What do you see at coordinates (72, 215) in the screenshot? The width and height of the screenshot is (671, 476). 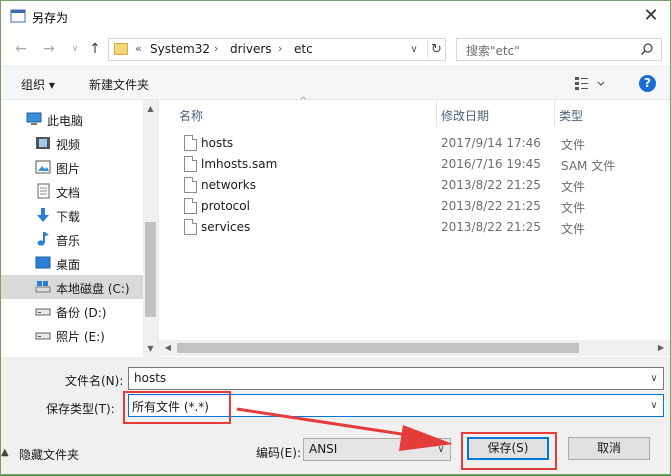 I see `nav-item-downloads: 下载` at bounding box center [72, 215].